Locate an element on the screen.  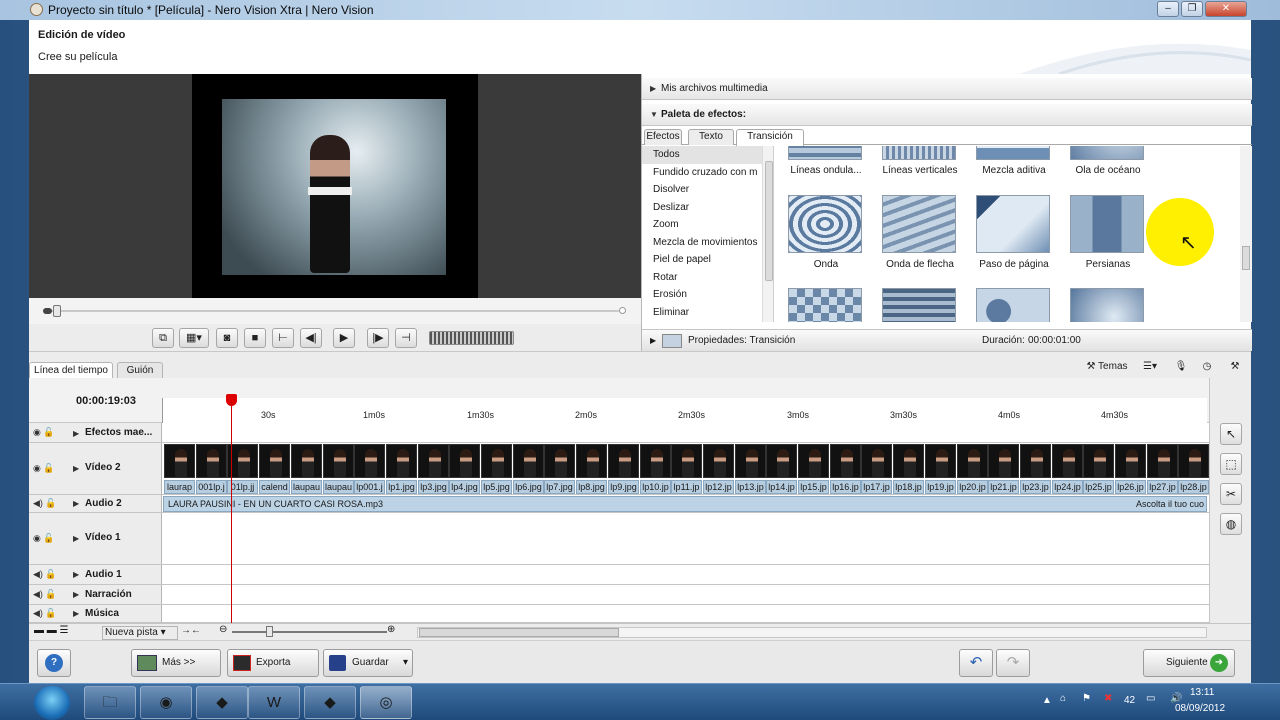
tracks-dropdown-icon: ☰▾ is located at coordinates (1150, 366).